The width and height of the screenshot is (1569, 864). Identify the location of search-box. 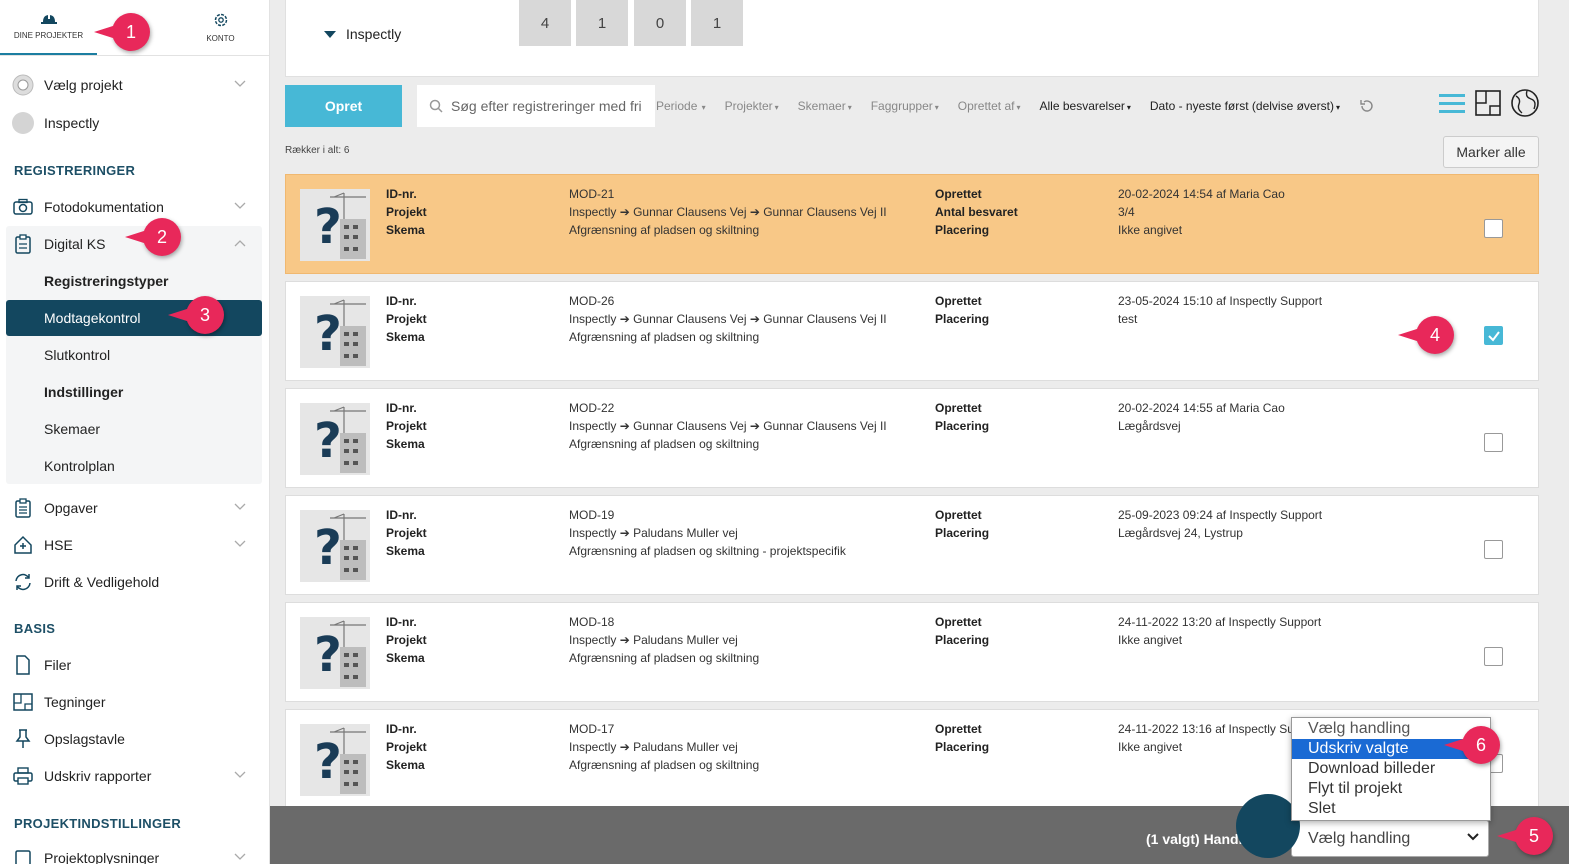
(536, 106).